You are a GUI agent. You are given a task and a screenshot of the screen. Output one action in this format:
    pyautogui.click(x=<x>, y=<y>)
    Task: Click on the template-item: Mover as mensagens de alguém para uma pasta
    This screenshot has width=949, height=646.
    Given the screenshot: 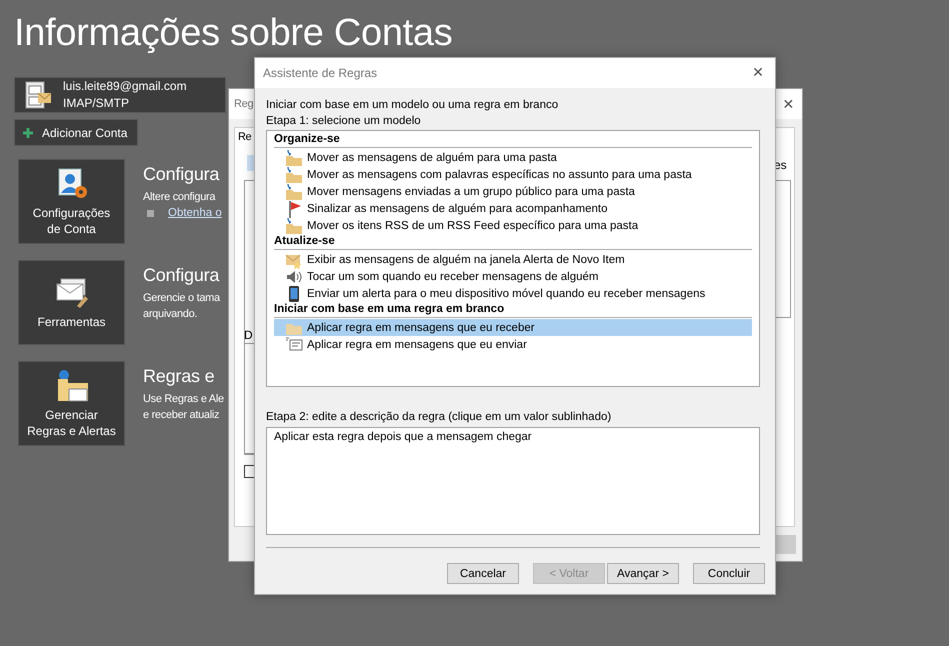 What is the action you would take?
    pyautogui.click(x=513, y=157)
    